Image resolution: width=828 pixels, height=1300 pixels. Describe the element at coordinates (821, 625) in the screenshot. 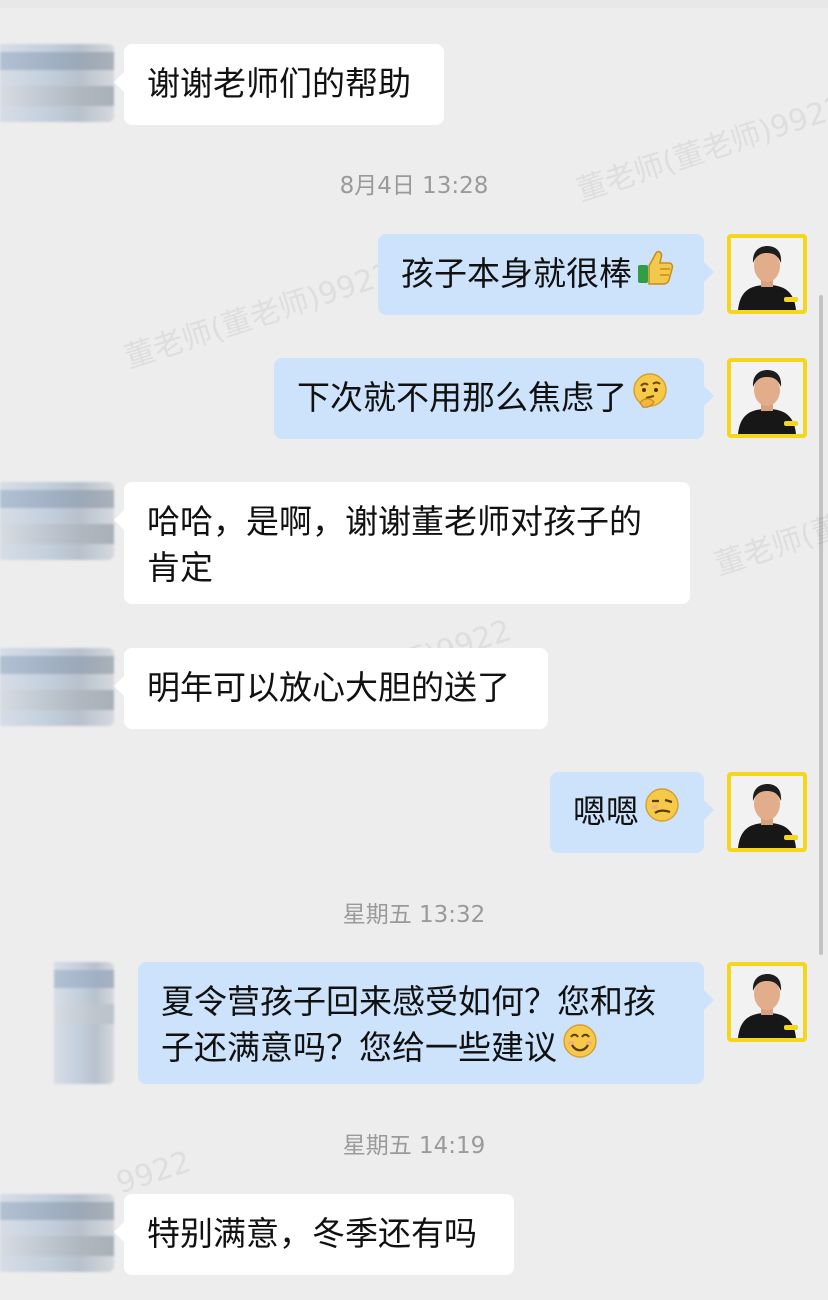

I see `scrollbar` at that location.